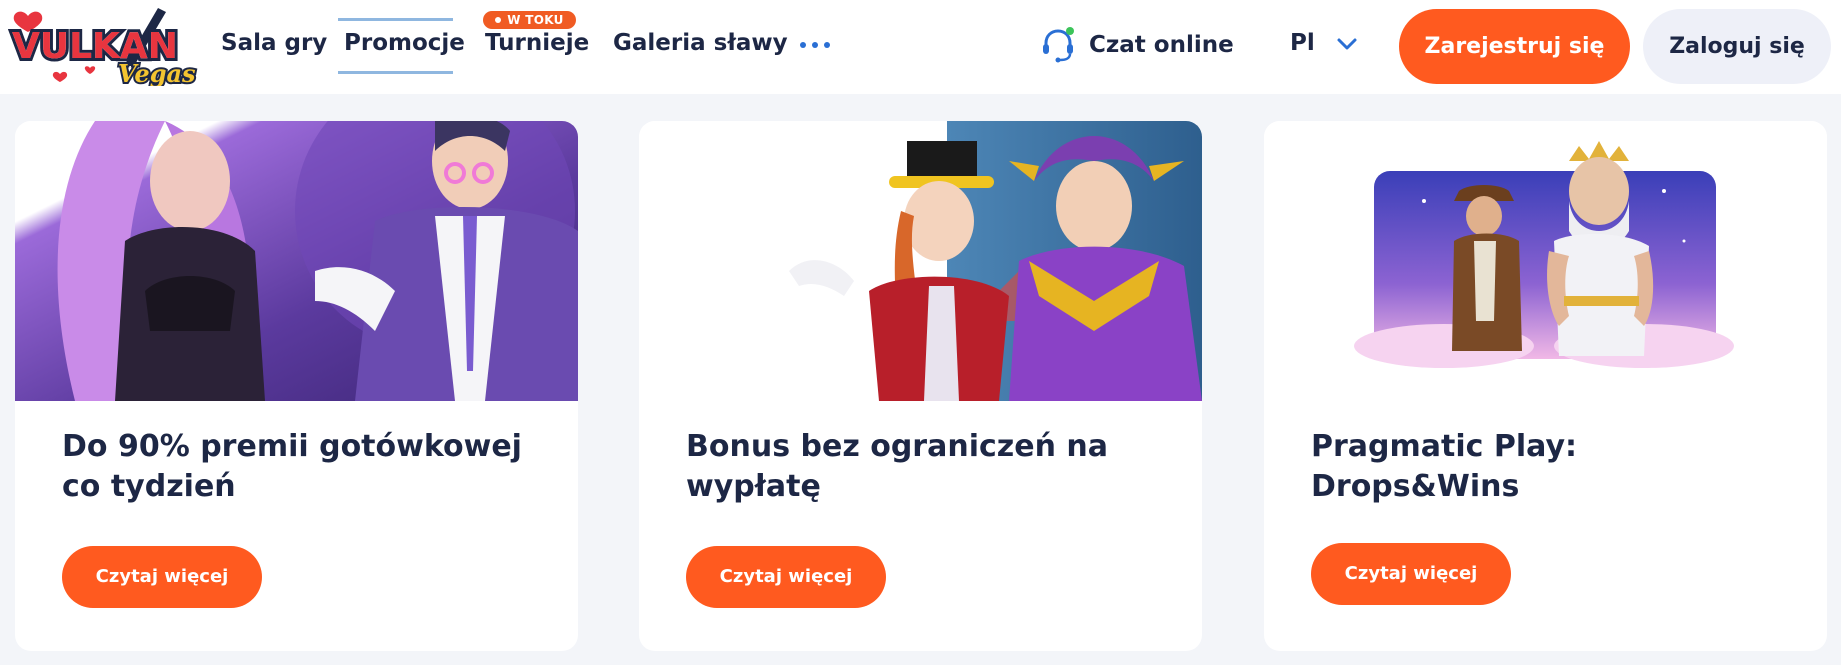 The height and width of the screenshot is (665, 1841). I want to click on live-badge-label: W TOKU, so click(535, 20).